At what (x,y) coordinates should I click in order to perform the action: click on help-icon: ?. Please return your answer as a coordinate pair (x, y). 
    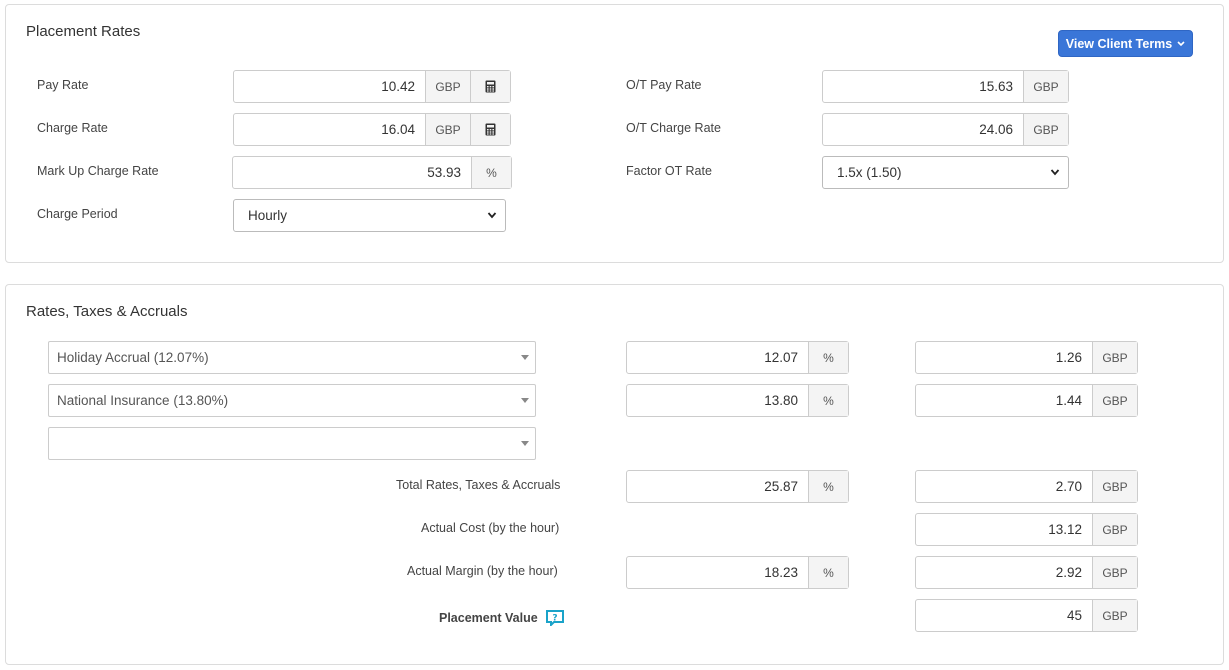
    Looking at the image, I should click on (555, 618).